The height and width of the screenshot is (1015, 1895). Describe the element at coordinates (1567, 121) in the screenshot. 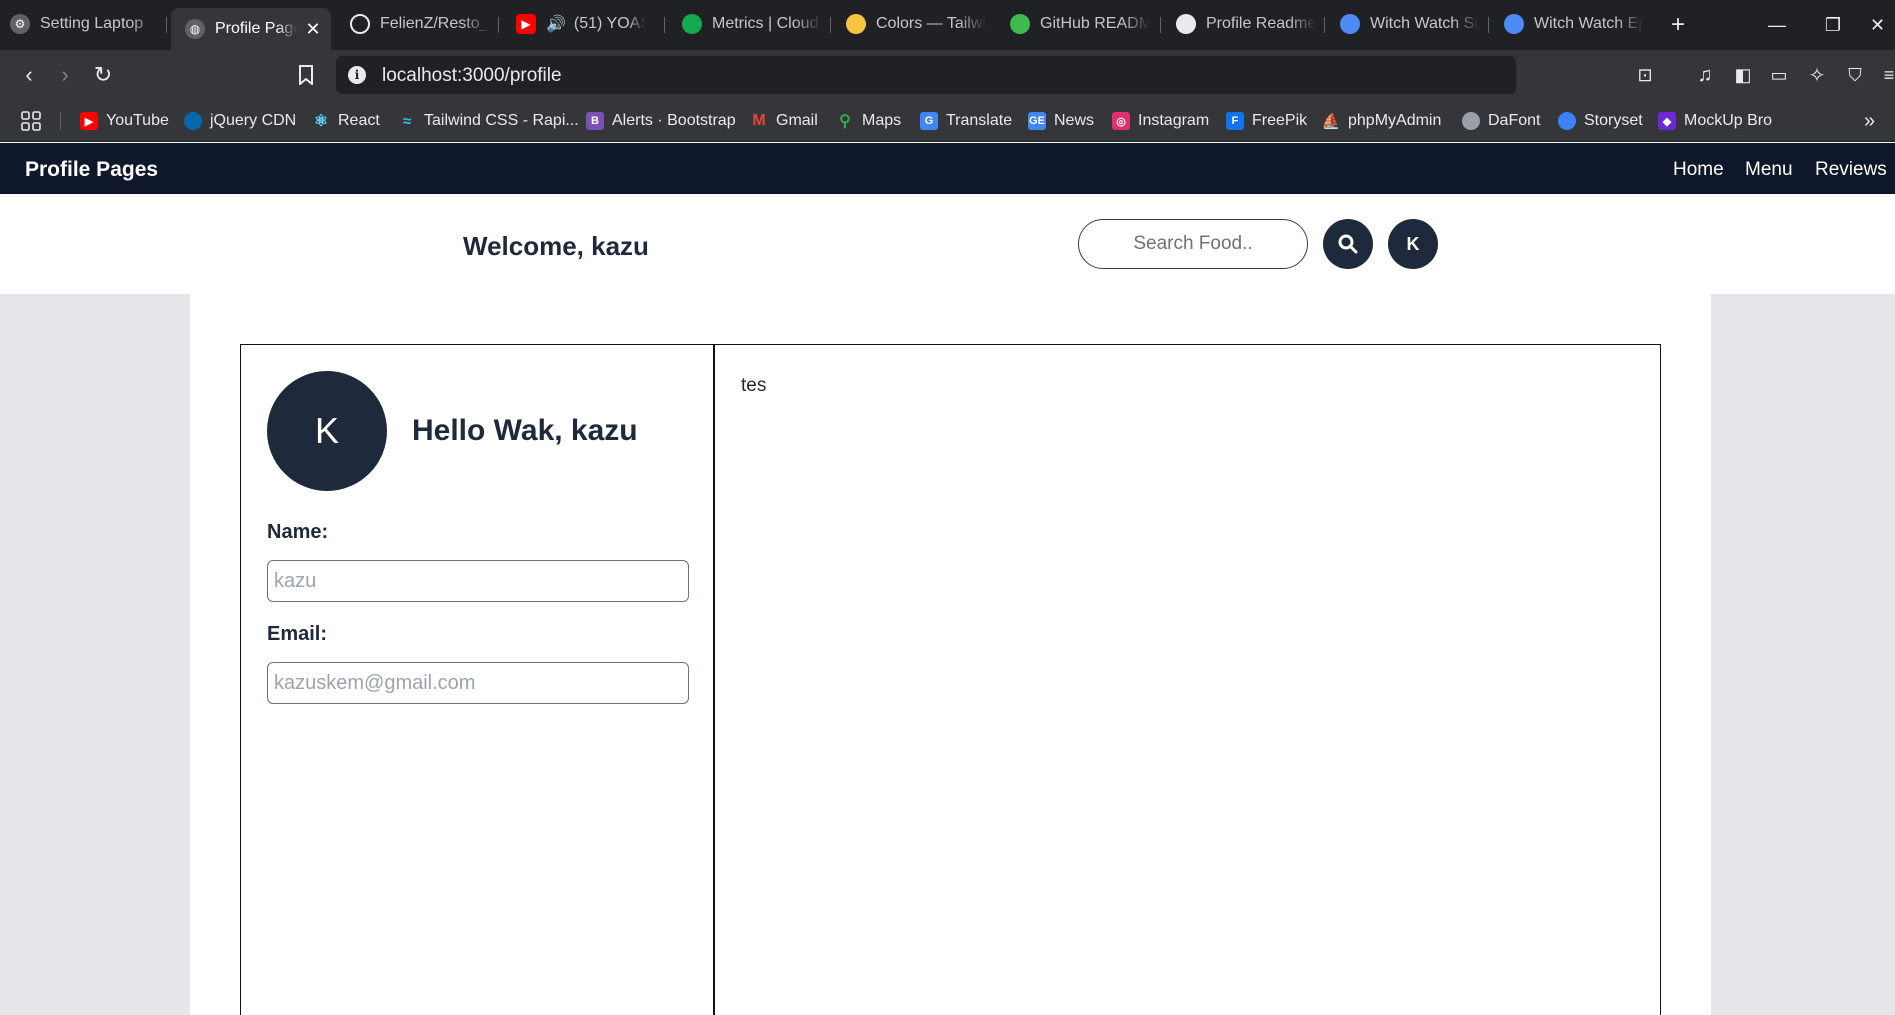

I see `storyset-icon` at that location.